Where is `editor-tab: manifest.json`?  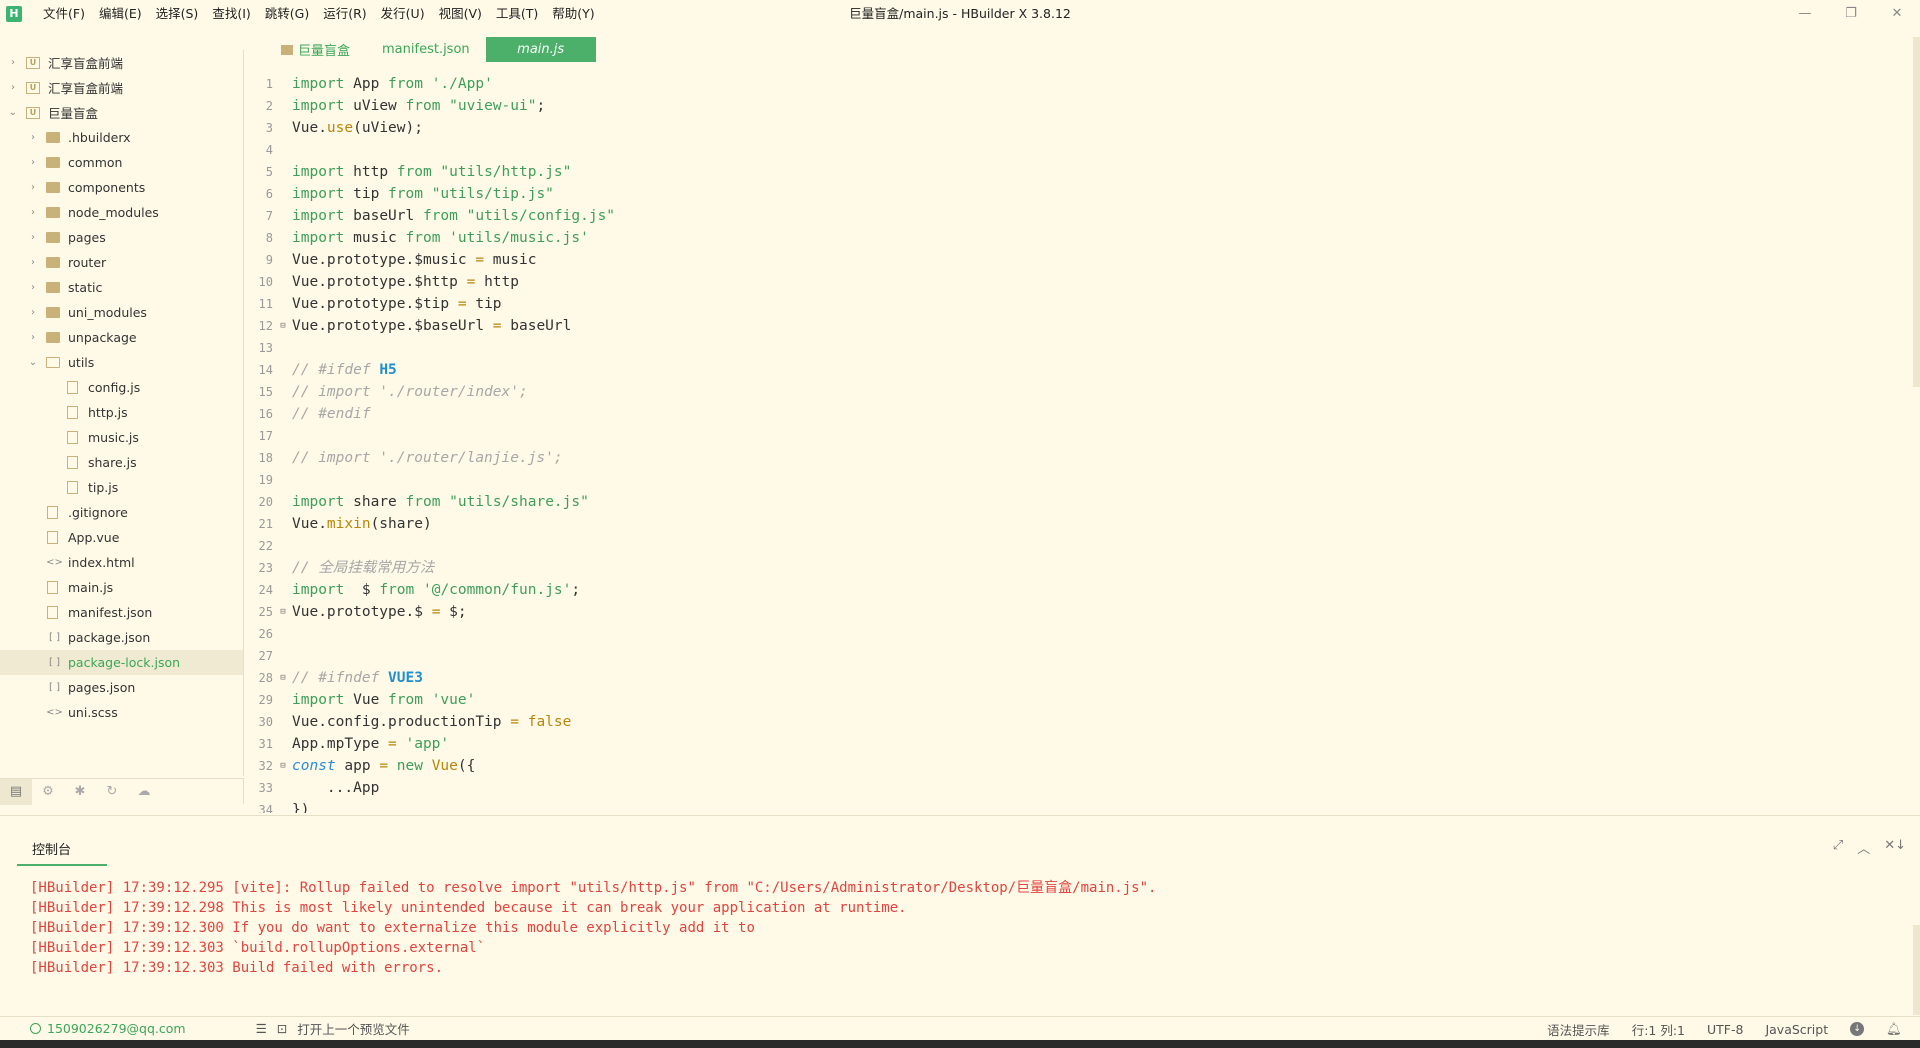 editor-tab: manifest.json is located at coordinates (426, 49).